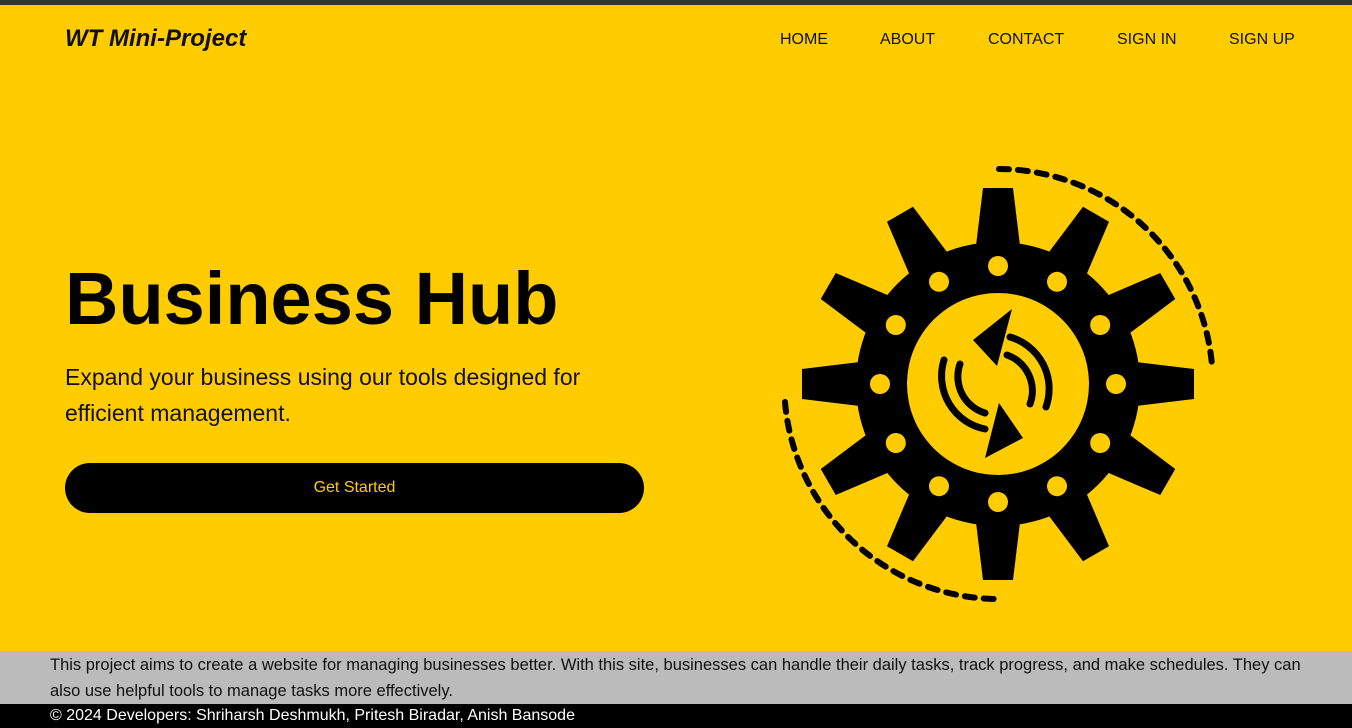 The image size is (1352, 728). I want to click on nav-sign-up-link: SIGN UP, so click(1262, 40).